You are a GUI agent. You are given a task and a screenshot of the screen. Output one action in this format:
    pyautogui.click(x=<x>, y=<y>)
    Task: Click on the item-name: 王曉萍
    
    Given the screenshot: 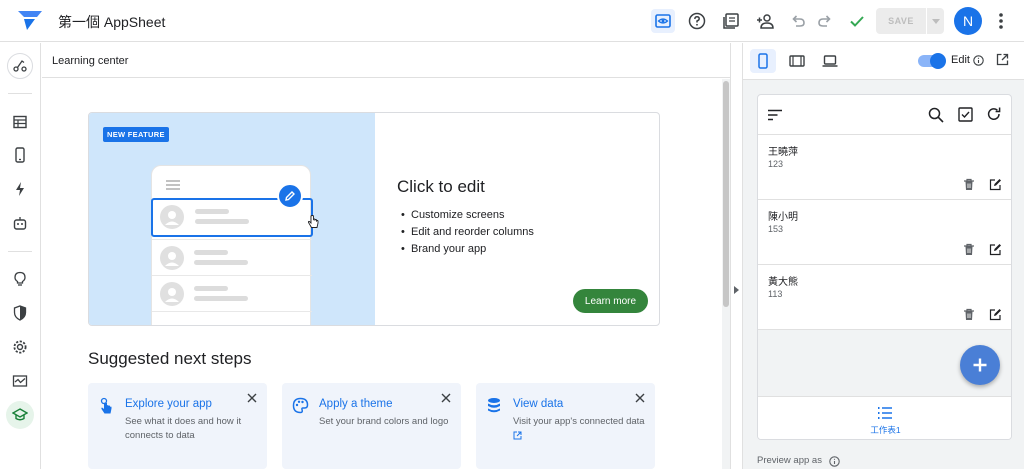 What is the action you would take?
    pyautogui.click(x=783, y=152)
    